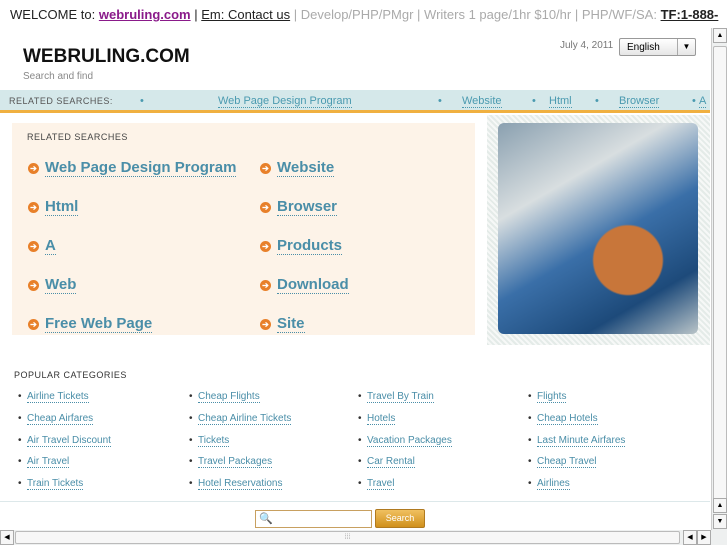  What do you see at coordinates (214, 440) in the screenshot?
I see `category-label: Tickets` at bounding box center [214, 440].